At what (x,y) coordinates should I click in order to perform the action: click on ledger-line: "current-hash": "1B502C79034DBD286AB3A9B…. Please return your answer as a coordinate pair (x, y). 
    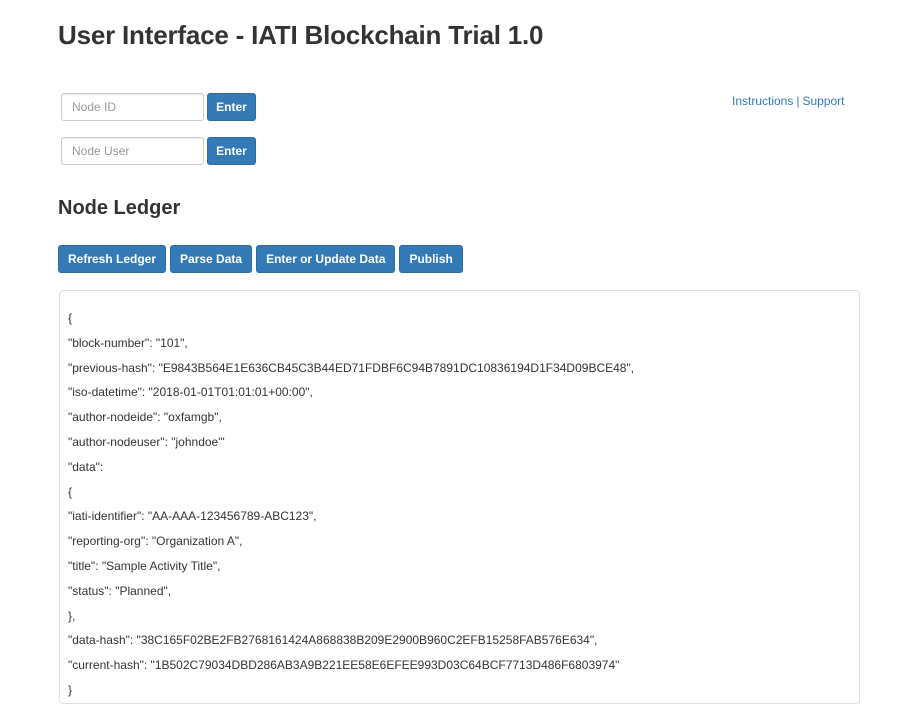
    Looking at the image, I should click on (344, 665).